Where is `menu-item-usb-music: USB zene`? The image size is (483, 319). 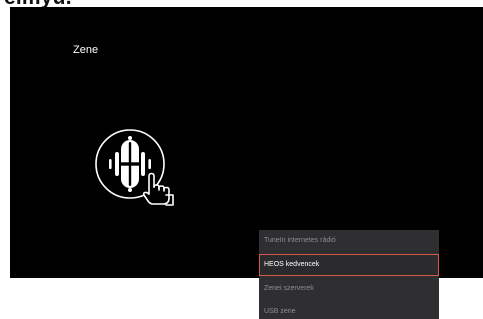 menu-item-usb-music: USB zene is located at coordinates (349, 310).